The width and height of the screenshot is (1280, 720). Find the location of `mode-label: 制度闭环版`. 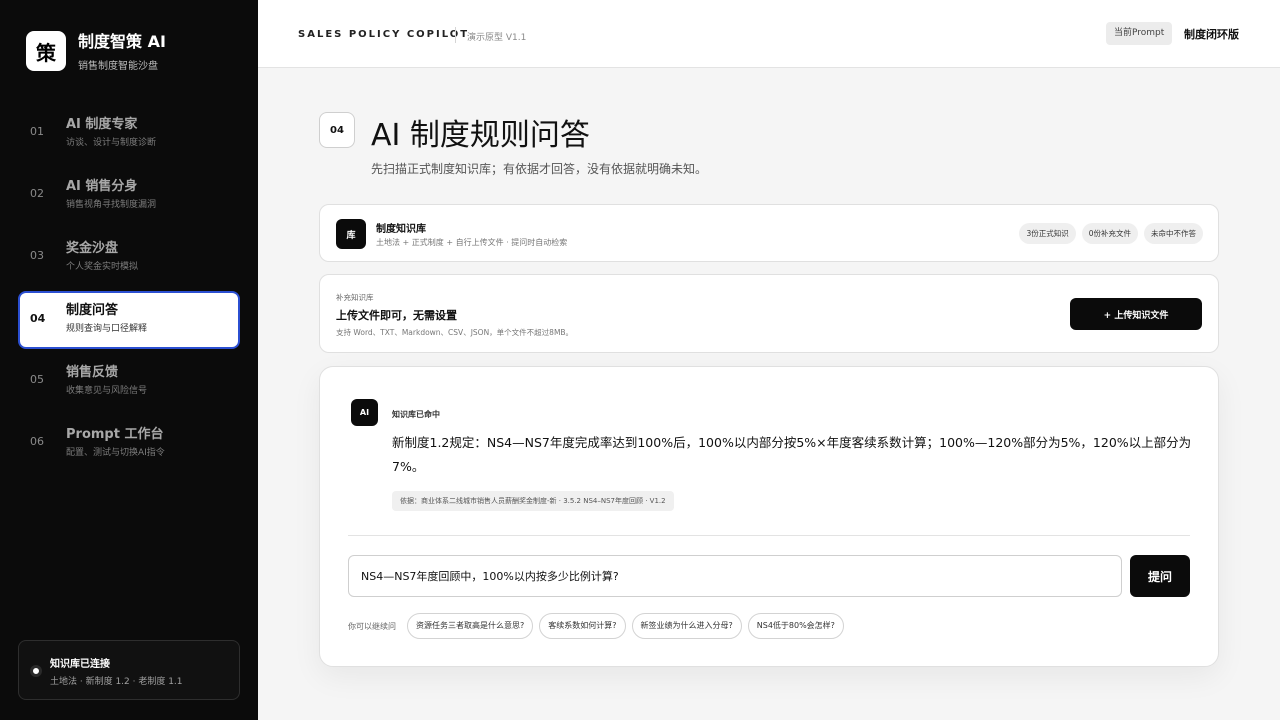

mode-label: 制度闭环版 is located at coordinates (1211, 34).